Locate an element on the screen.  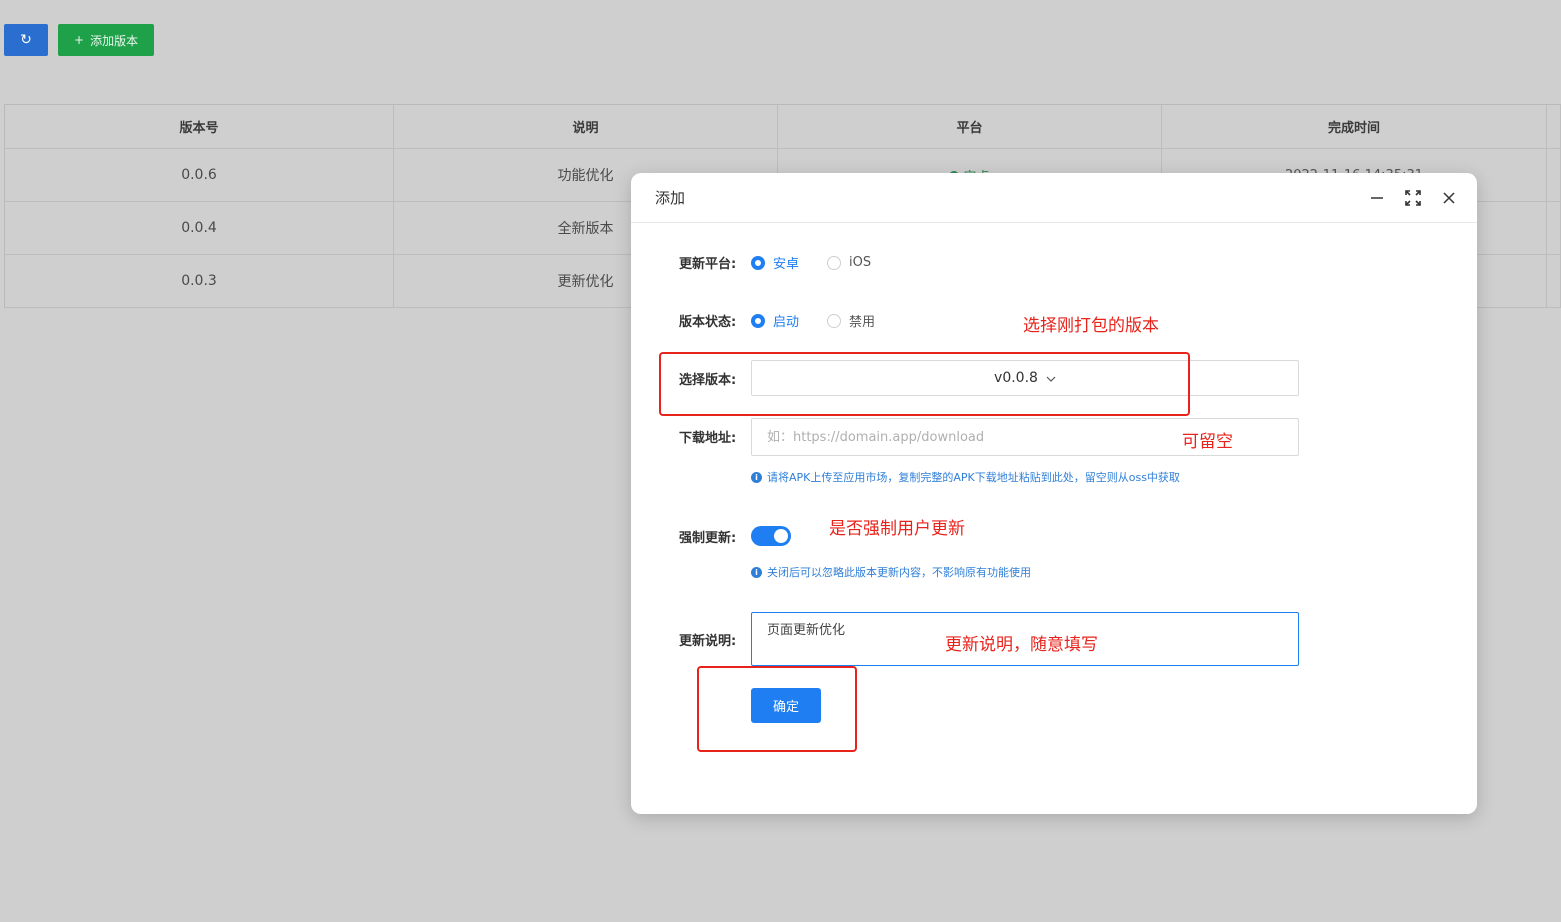
close-icon is located at coordinates (1449, 198).